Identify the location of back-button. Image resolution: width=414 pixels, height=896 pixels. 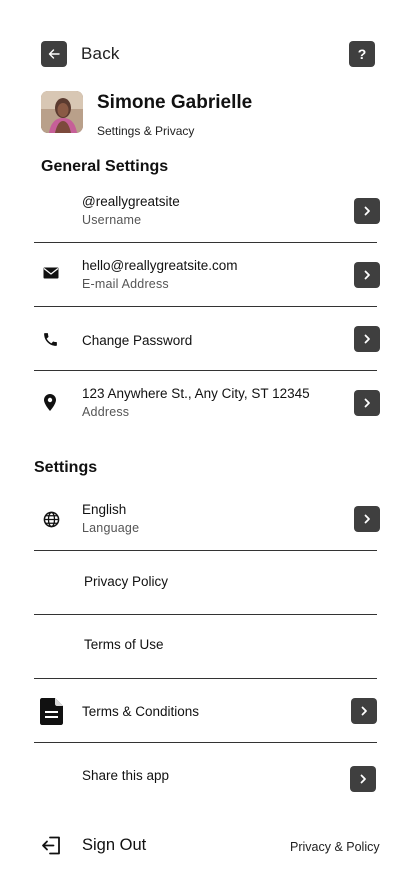
(54, 54).